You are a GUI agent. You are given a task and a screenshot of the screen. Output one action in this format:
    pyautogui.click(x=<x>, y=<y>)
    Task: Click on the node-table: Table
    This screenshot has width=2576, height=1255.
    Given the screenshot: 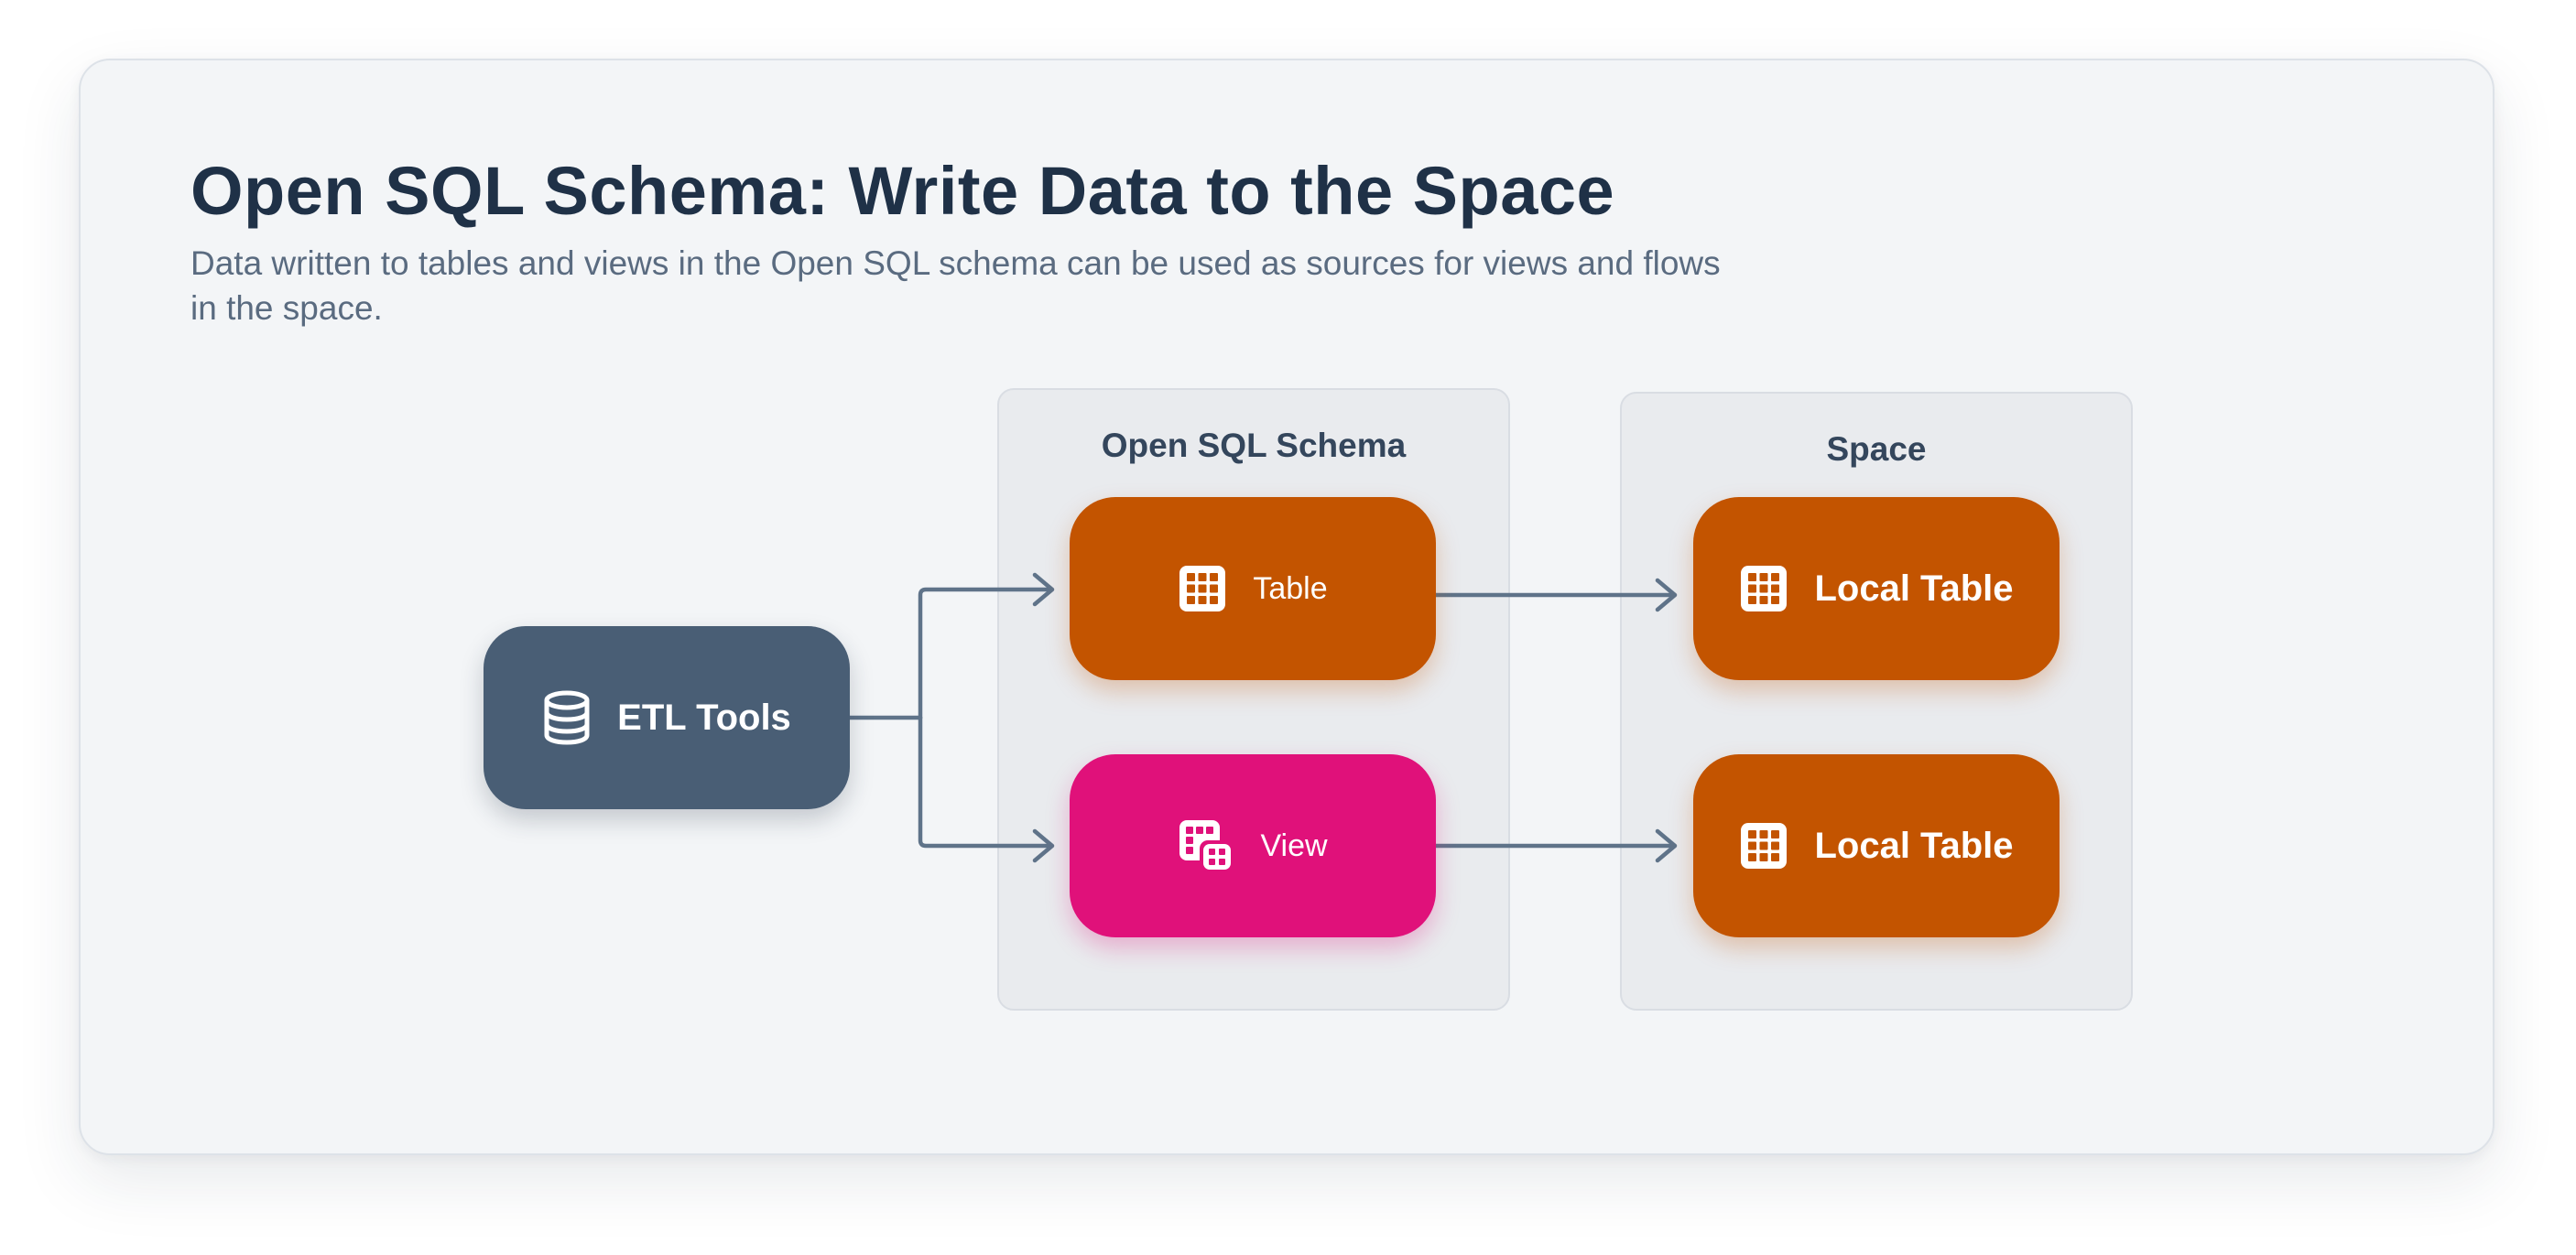 What is the action you would take?
    pyautogui.click(x=1253, y=588)
    